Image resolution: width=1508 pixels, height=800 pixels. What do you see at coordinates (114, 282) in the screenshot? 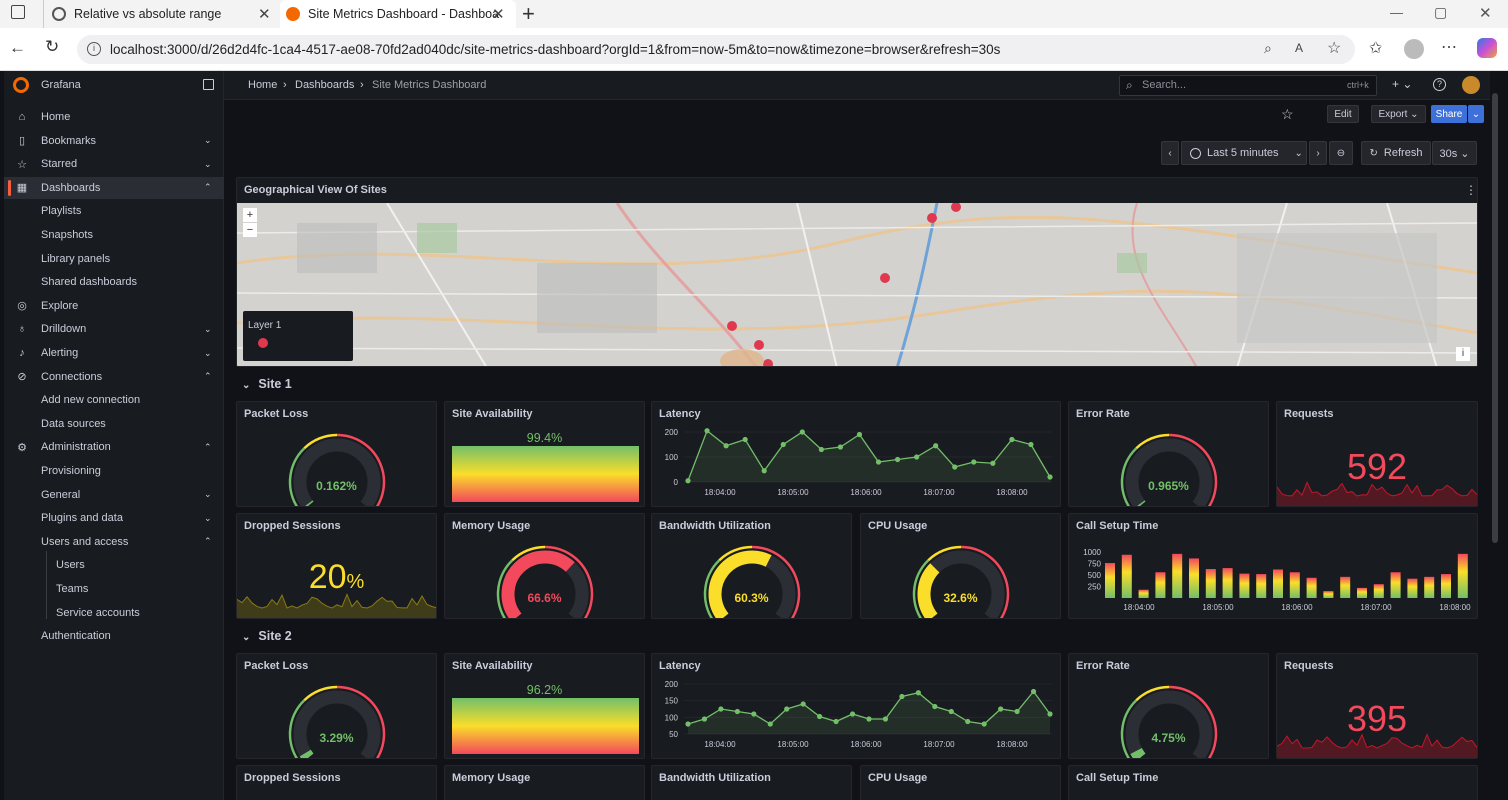
I see `sidebar-item-shared-dashboards: Shared dashboards` at bounding box center [114, 282].